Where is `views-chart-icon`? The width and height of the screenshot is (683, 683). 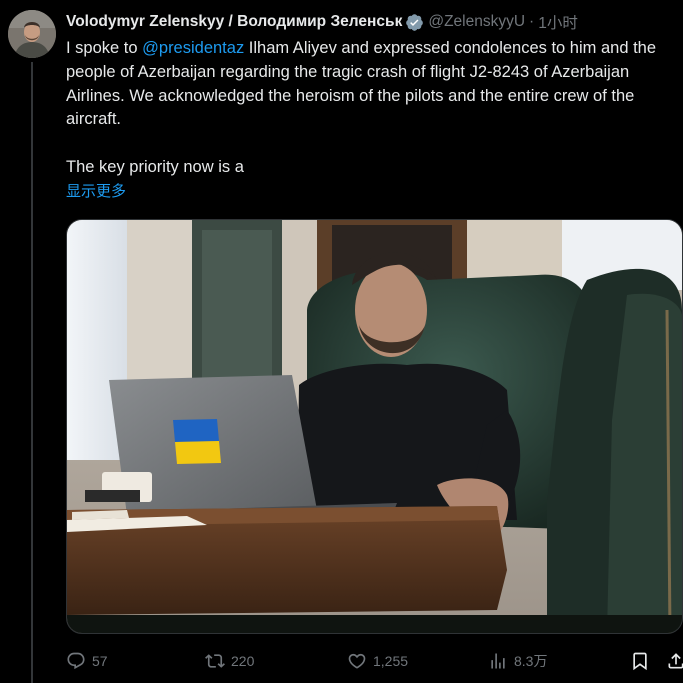 views-chart-icon is located at coordinates (498, 661).